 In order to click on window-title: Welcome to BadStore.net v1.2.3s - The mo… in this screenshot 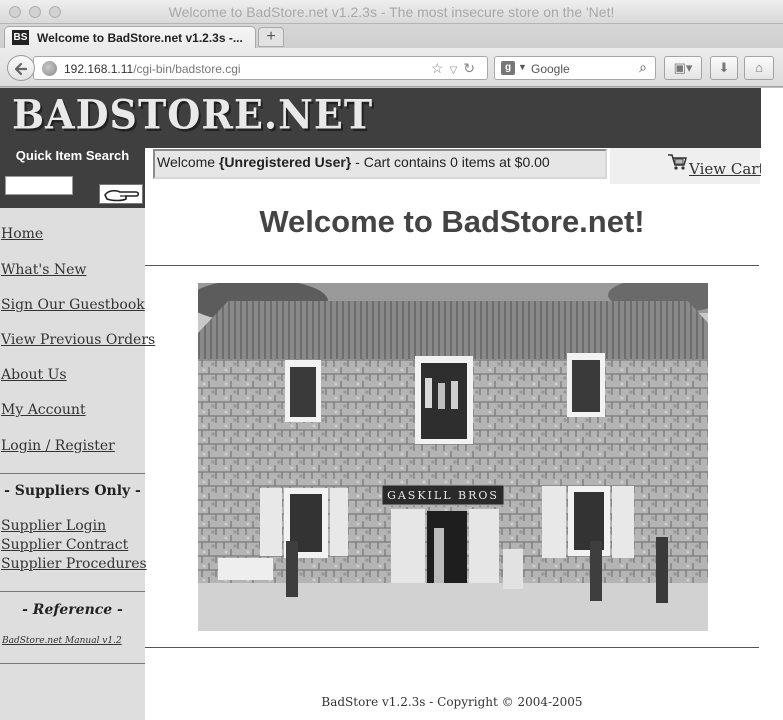, I will do `click(391, 12)`.